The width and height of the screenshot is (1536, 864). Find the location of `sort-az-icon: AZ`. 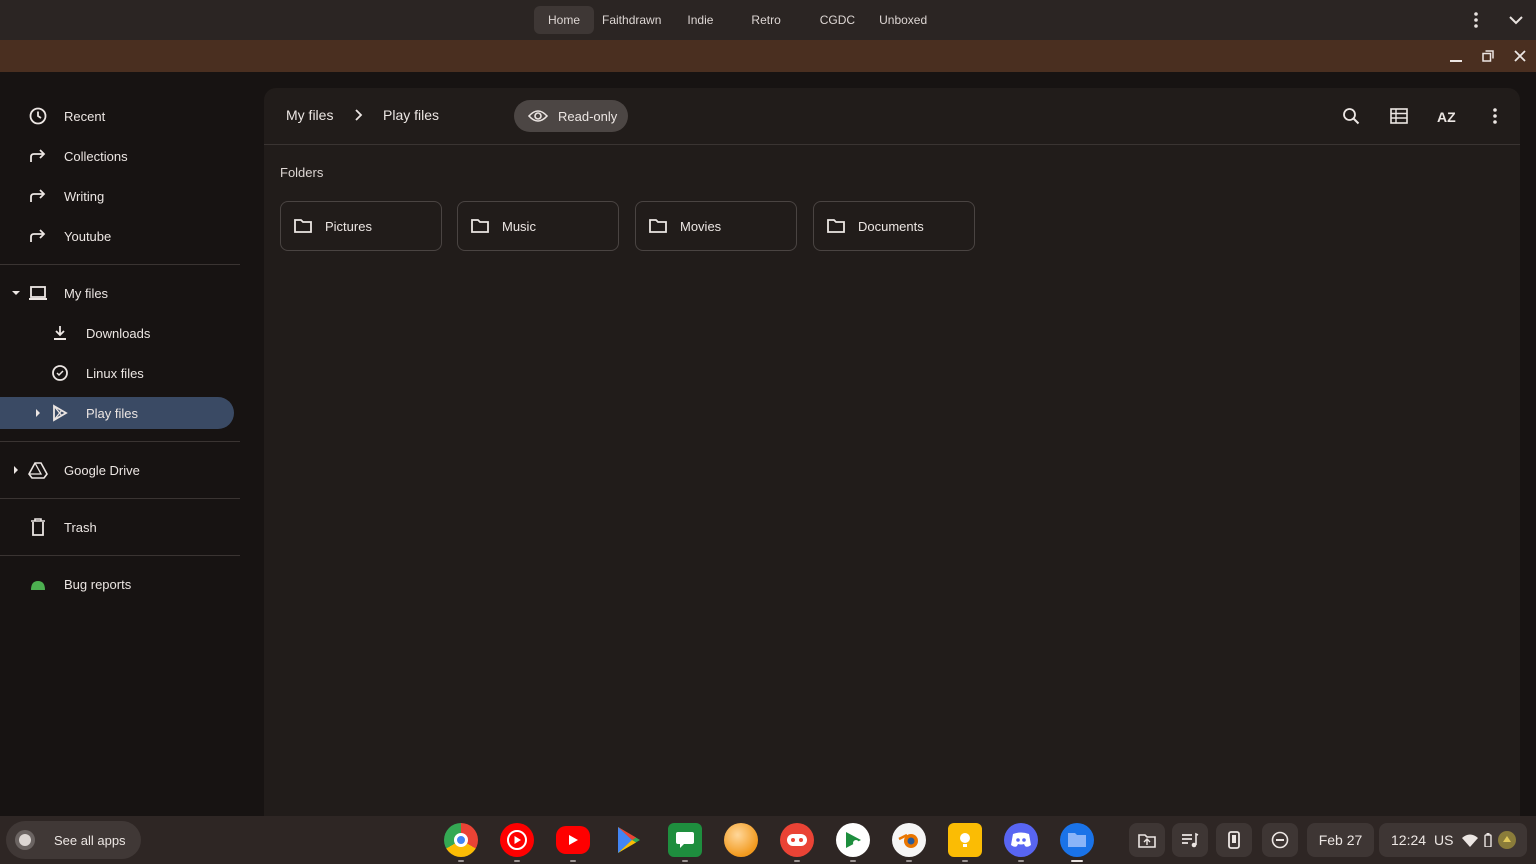

sort-az-icon: AZ is located at coordinates (1447, 116).